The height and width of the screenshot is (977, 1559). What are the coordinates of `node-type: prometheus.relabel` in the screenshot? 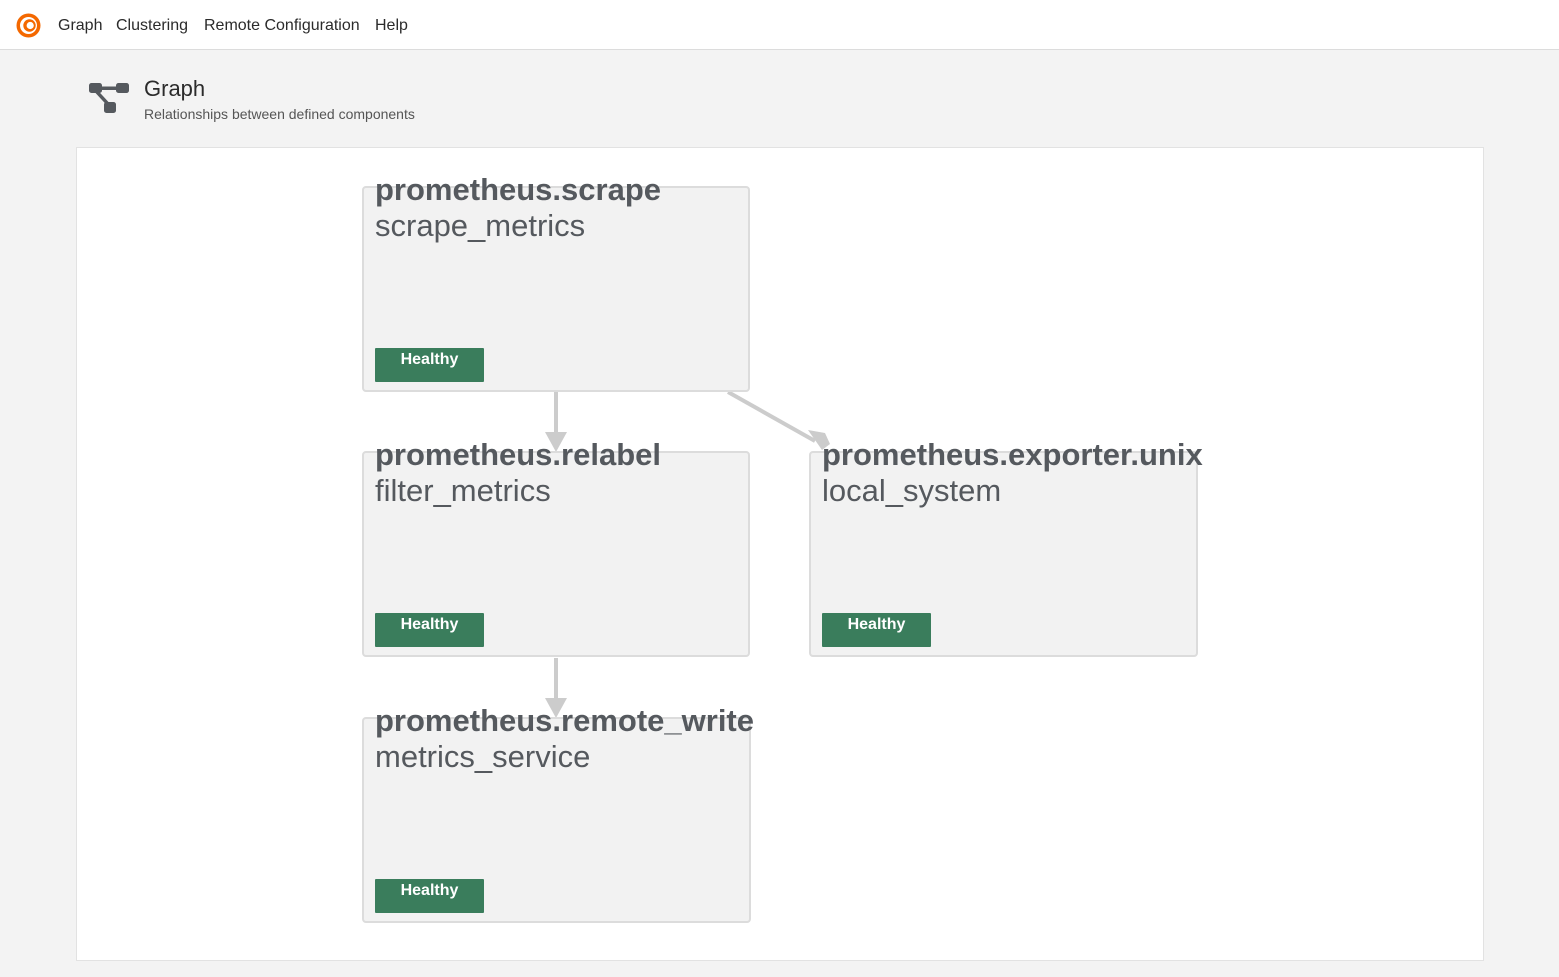 It's located at (518, 454).